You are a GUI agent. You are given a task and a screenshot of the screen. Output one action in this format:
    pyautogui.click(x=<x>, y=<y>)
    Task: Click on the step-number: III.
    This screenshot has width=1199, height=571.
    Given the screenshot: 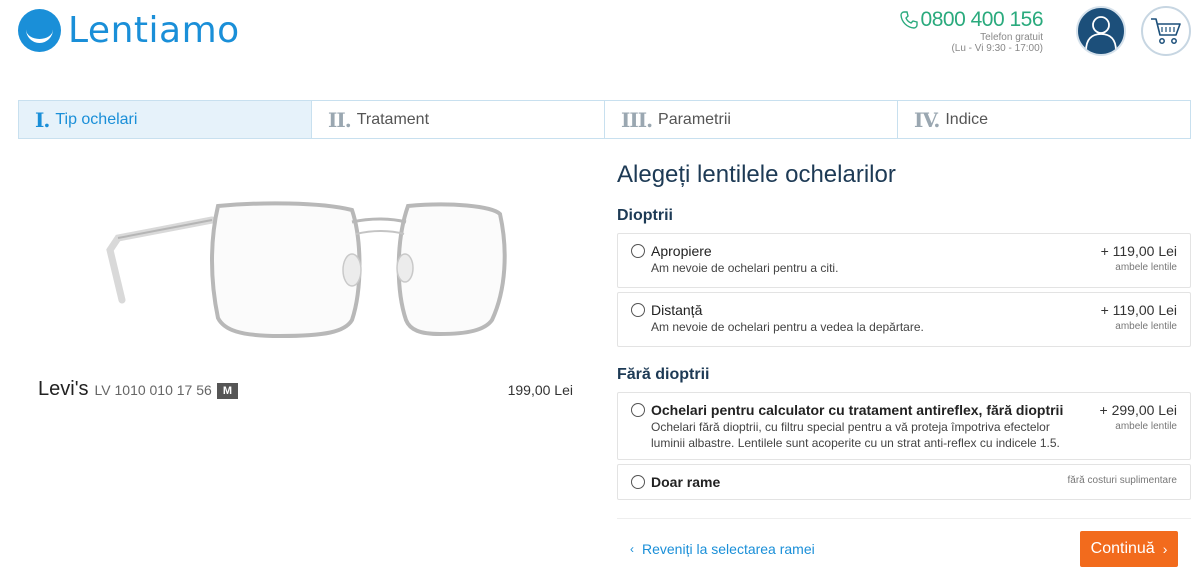 What is the action you would take?
    pyautogui.click(x=637, y=119)
    